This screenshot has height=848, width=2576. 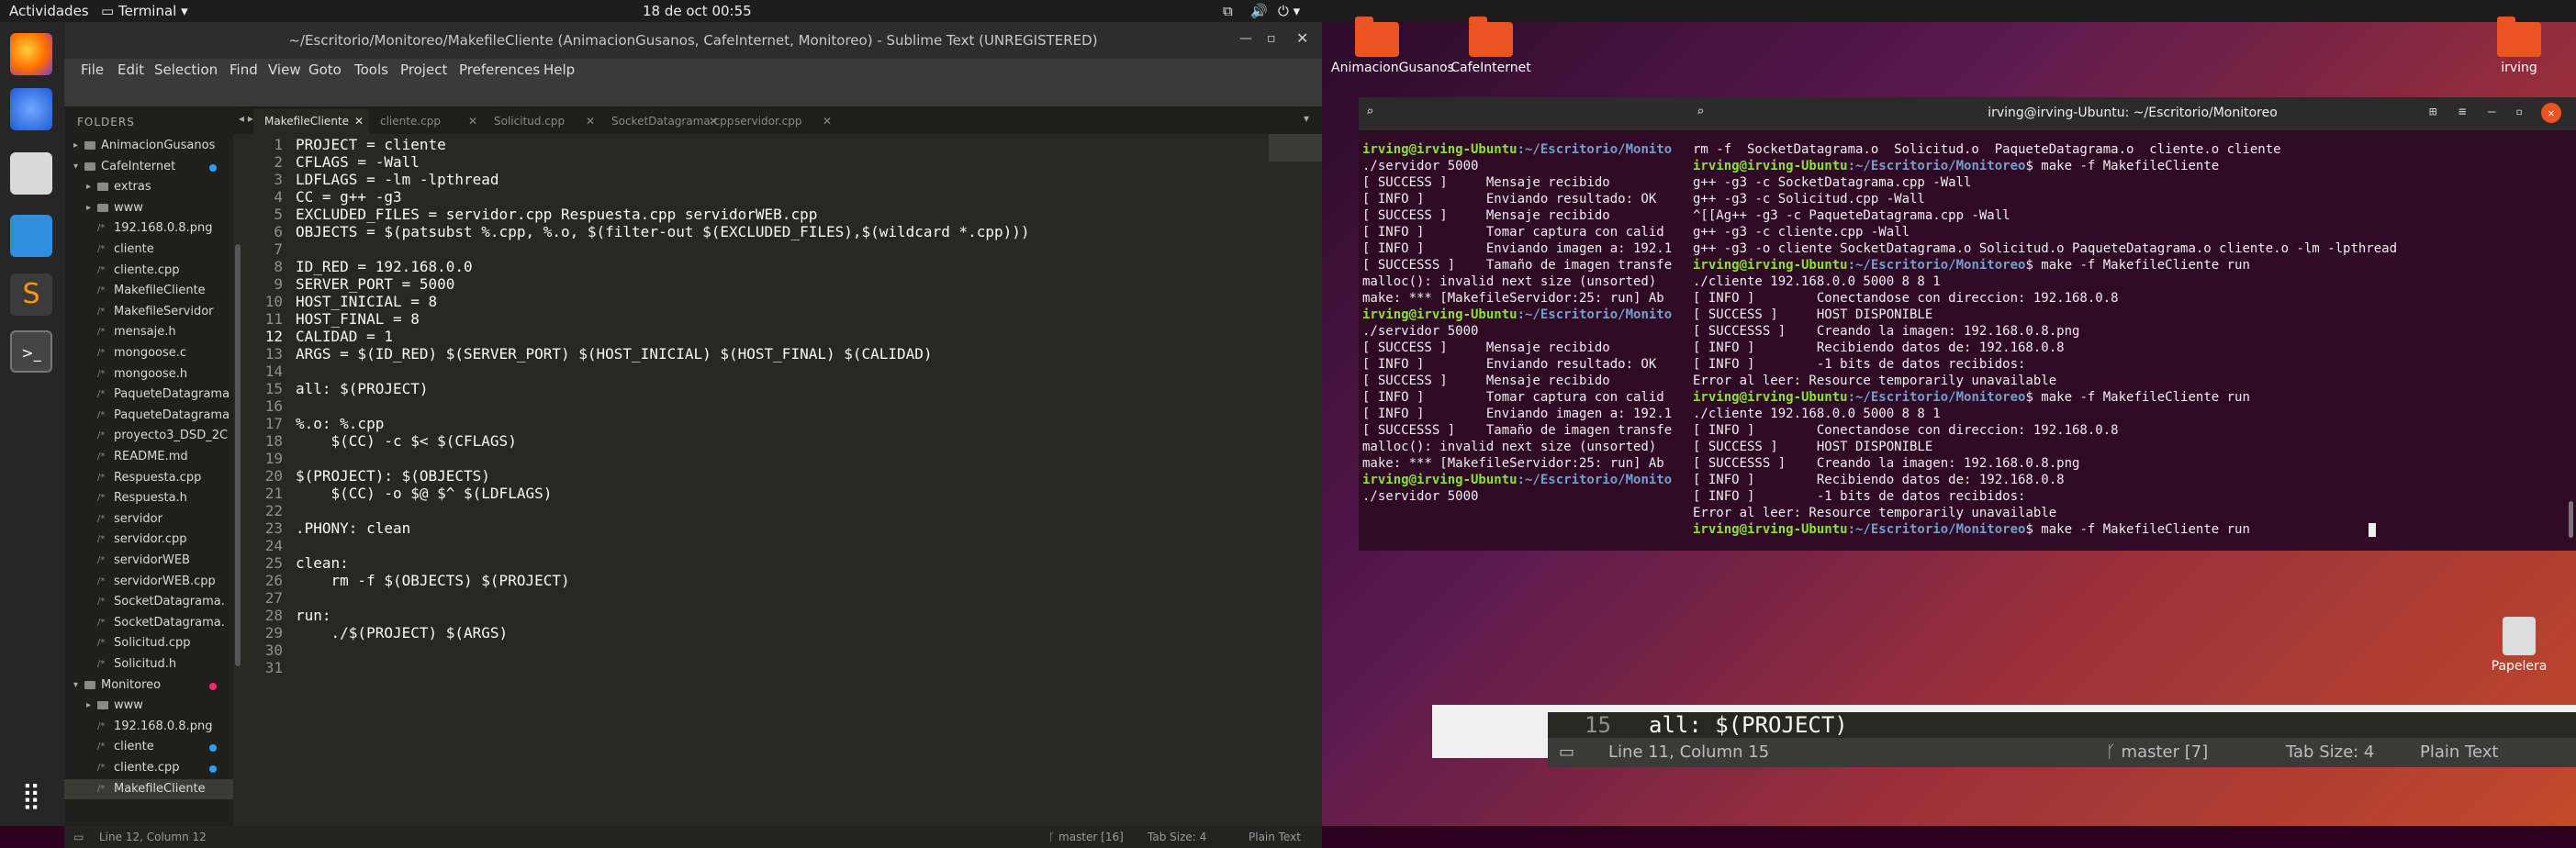 I want to click on panel-toggle-icon: ▭, so click(x=78, y=837).